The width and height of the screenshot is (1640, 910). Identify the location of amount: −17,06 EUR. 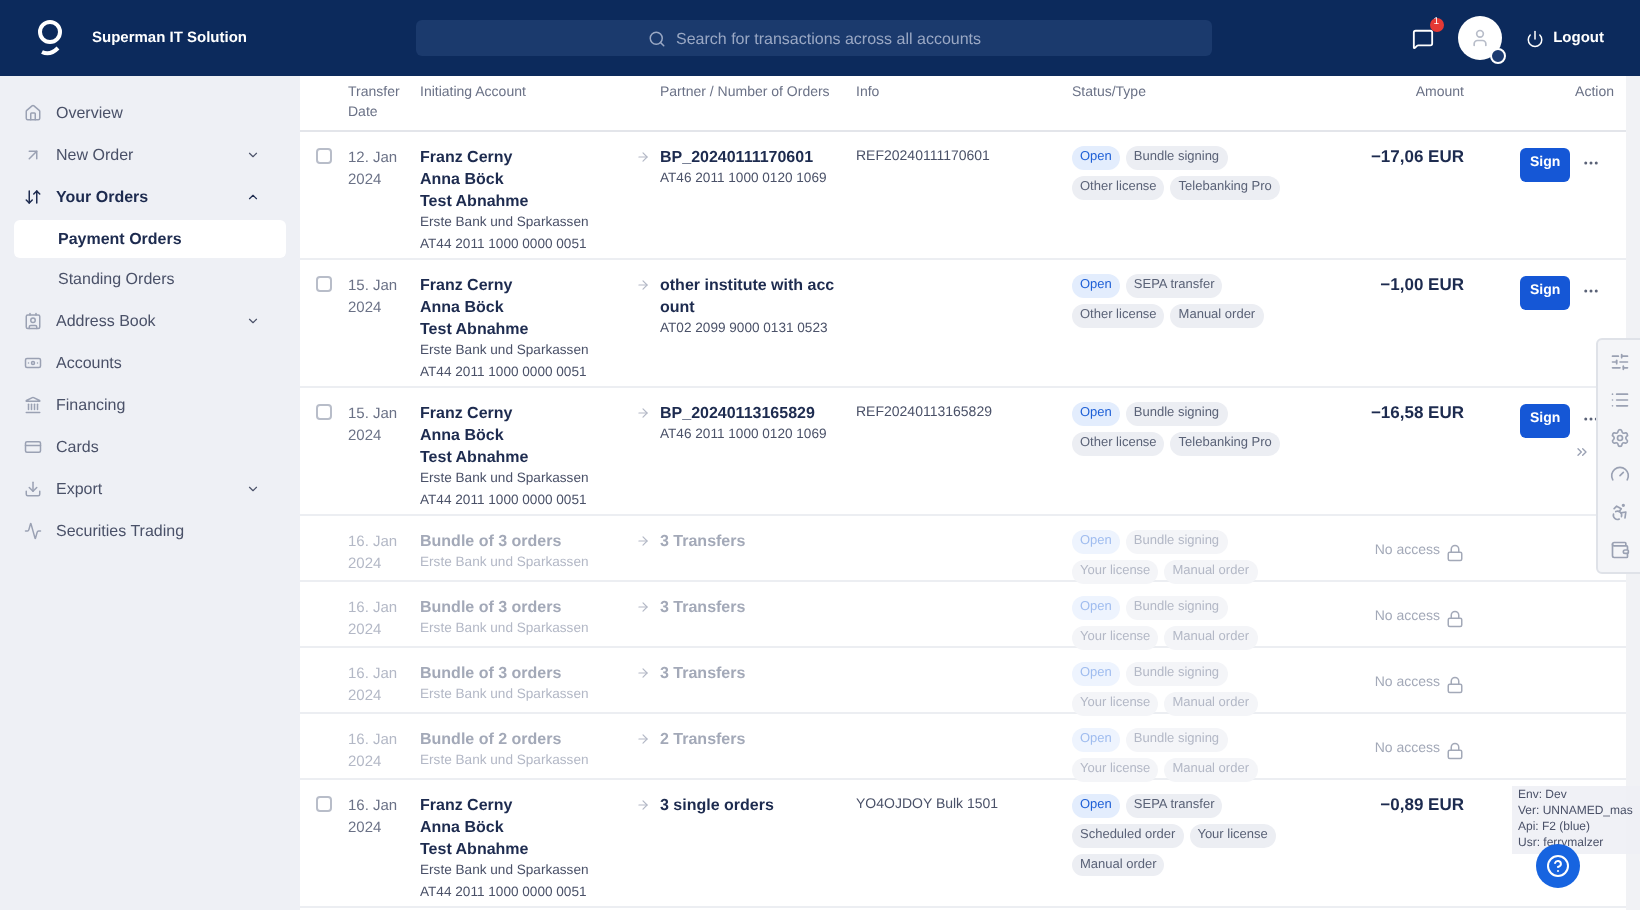
(1417, 158).